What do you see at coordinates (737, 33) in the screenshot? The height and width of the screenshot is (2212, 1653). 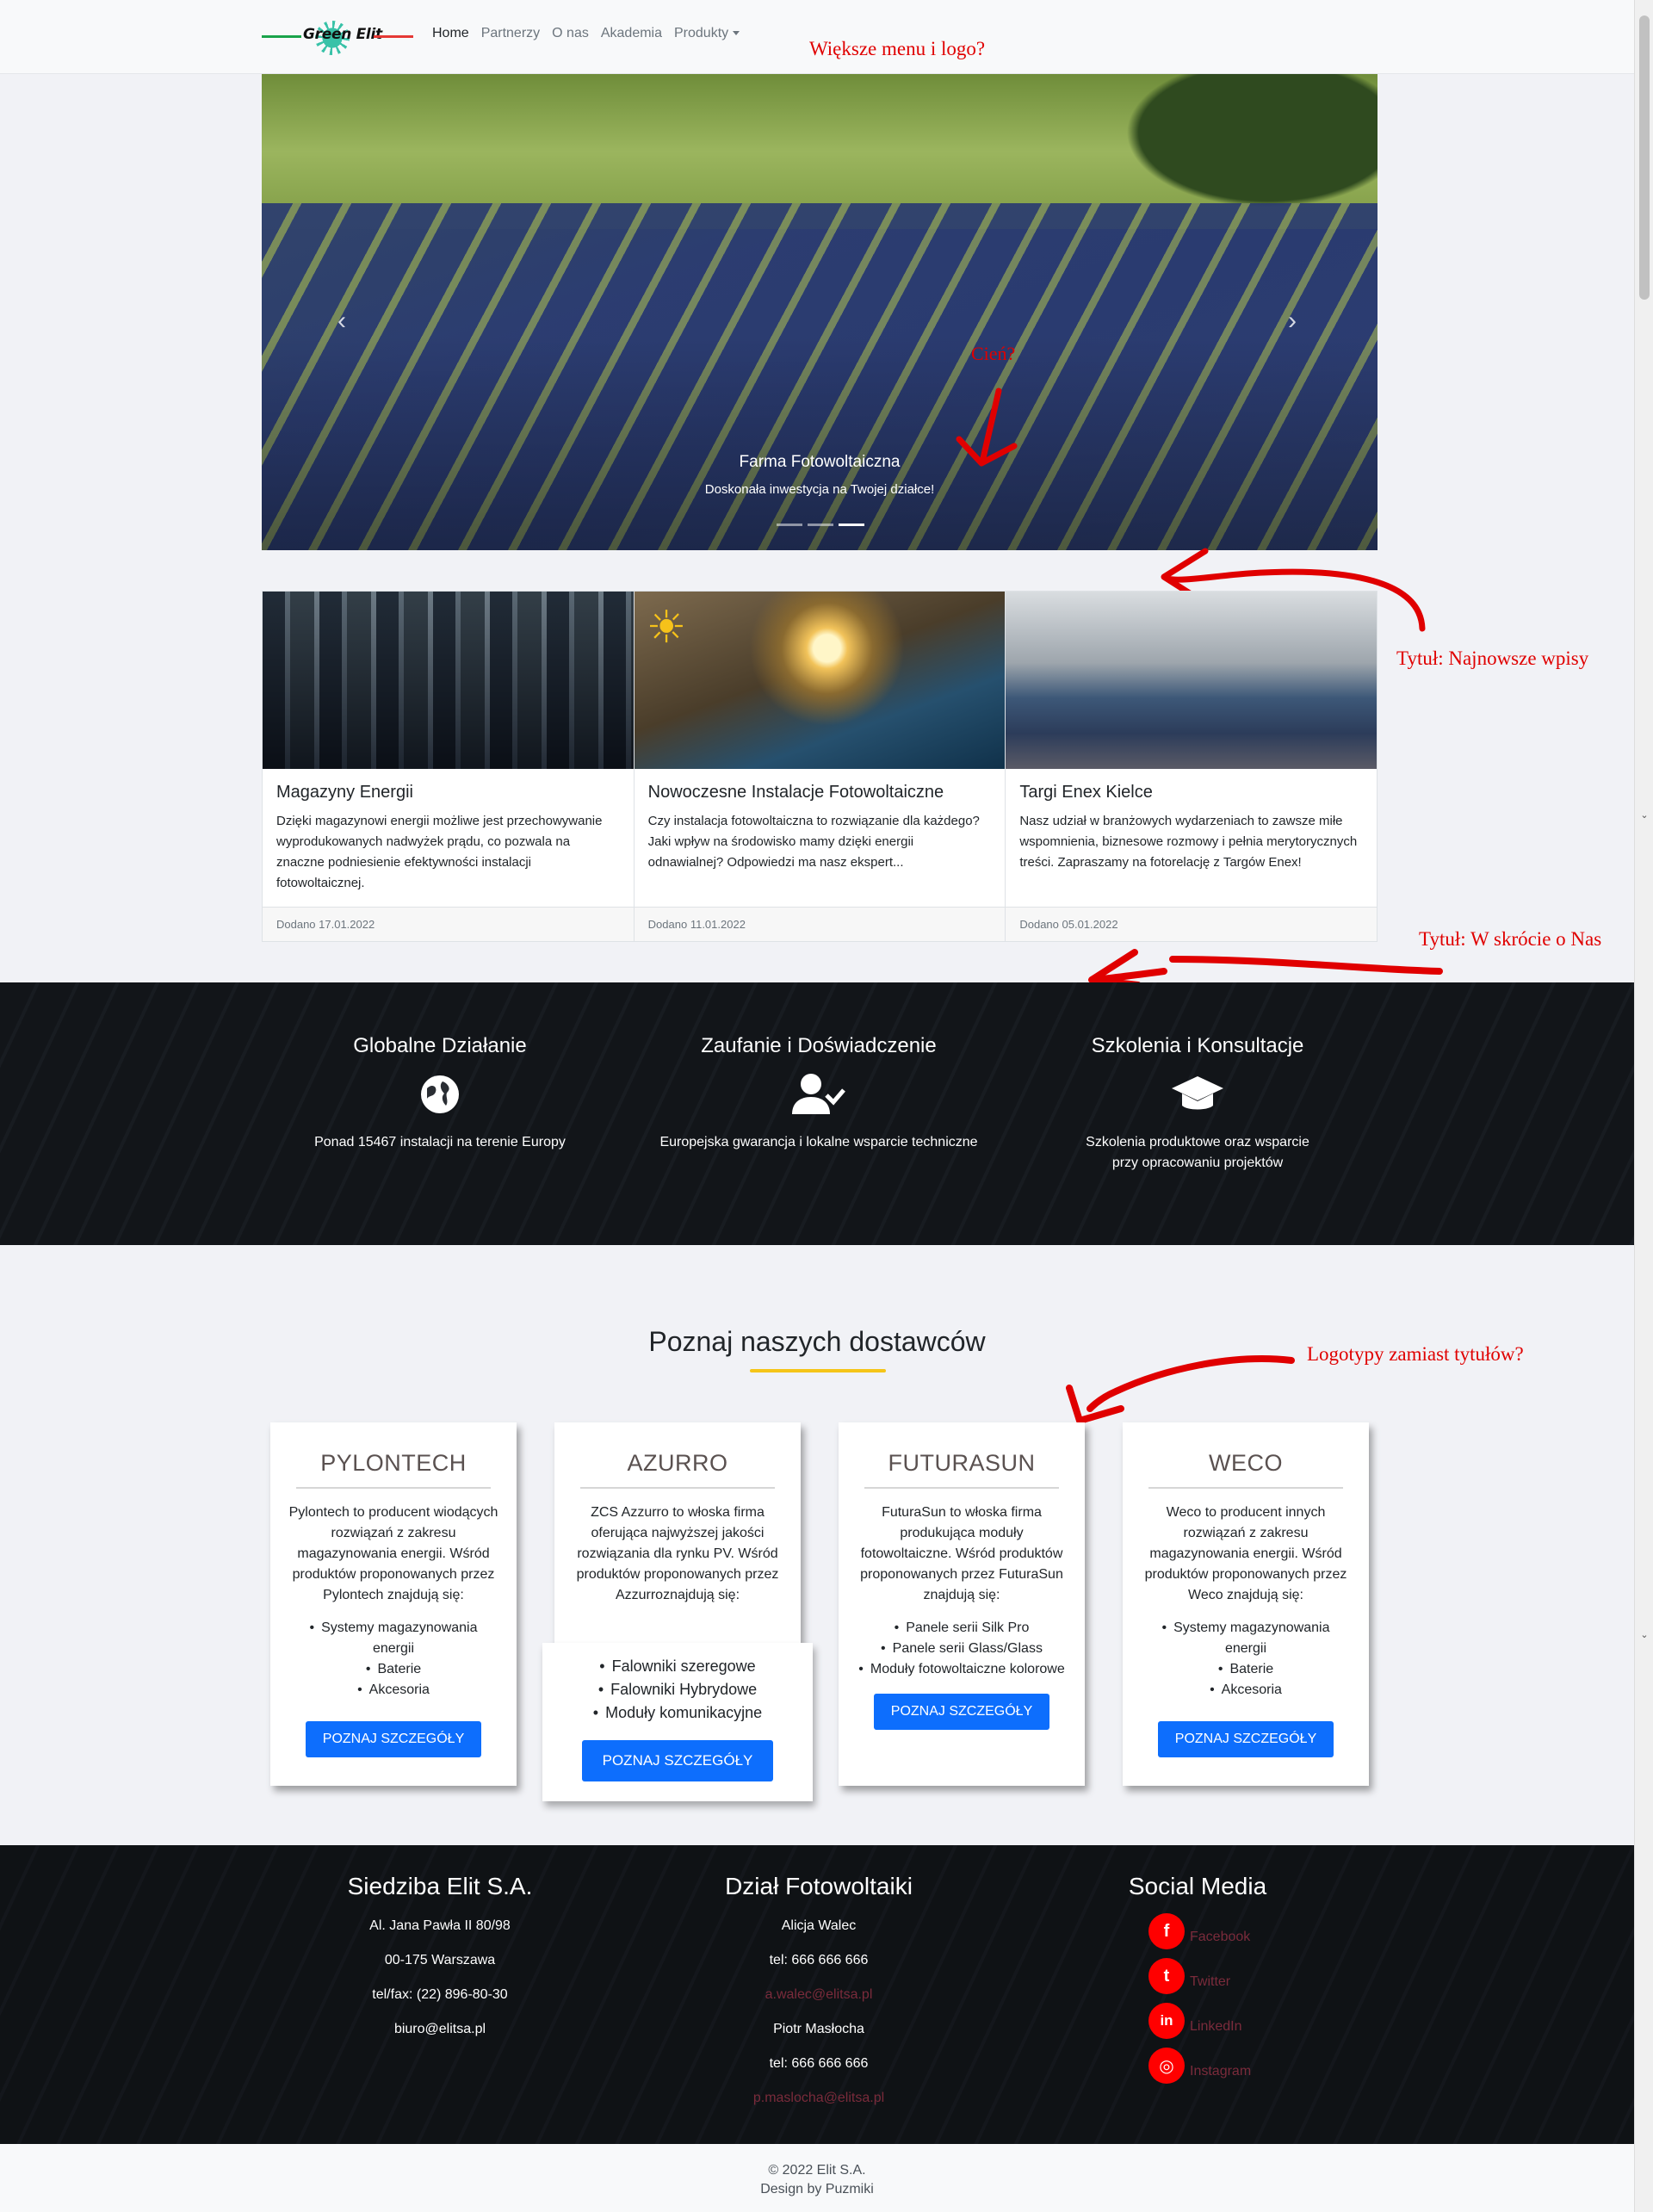 I see `chevron-down-icon` at bounding box center [737, 33].